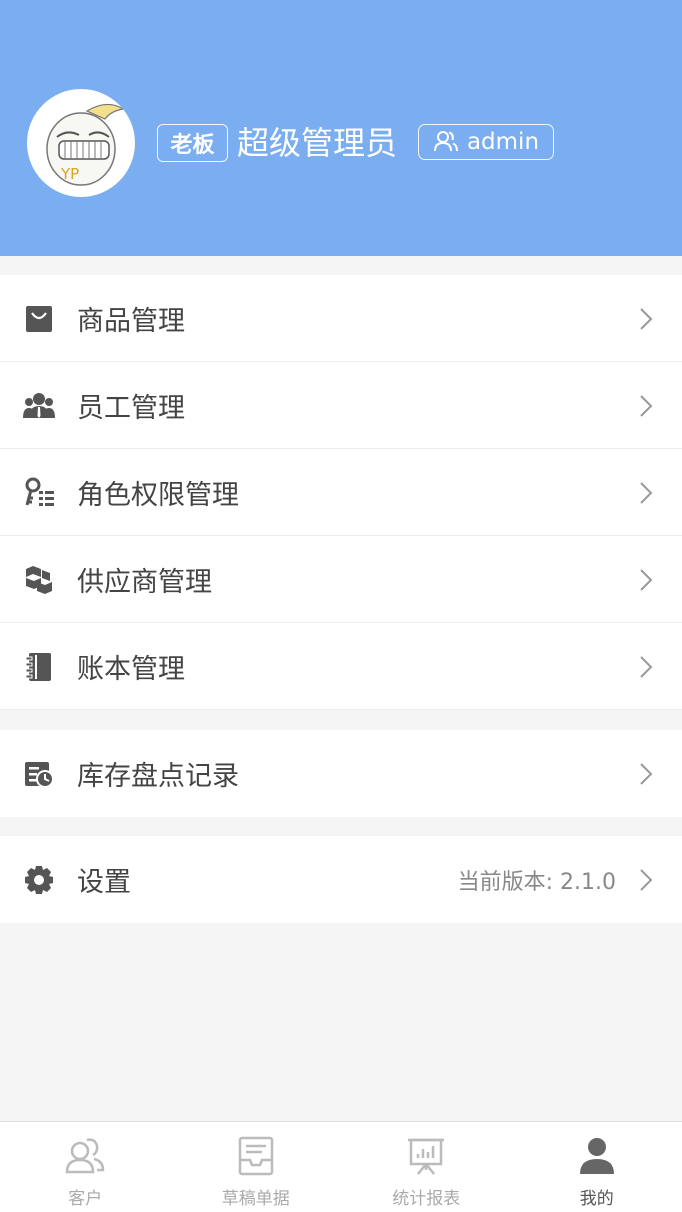  Describe the element at coordinates (503, 142) in the screenshot. I see `account-name: admin` at that location.